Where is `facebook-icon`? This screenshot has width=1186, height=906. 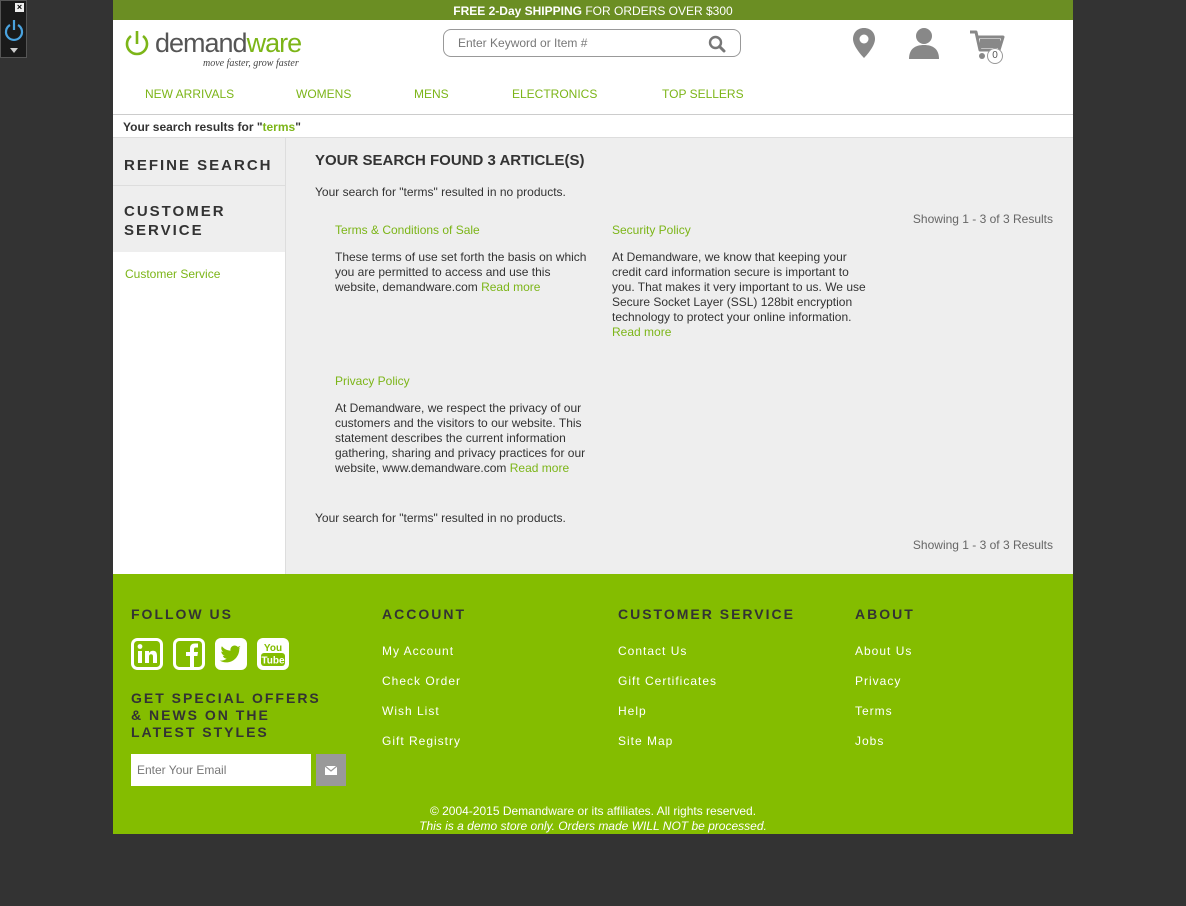
facebook-icon is located at coordinates (189, 654).